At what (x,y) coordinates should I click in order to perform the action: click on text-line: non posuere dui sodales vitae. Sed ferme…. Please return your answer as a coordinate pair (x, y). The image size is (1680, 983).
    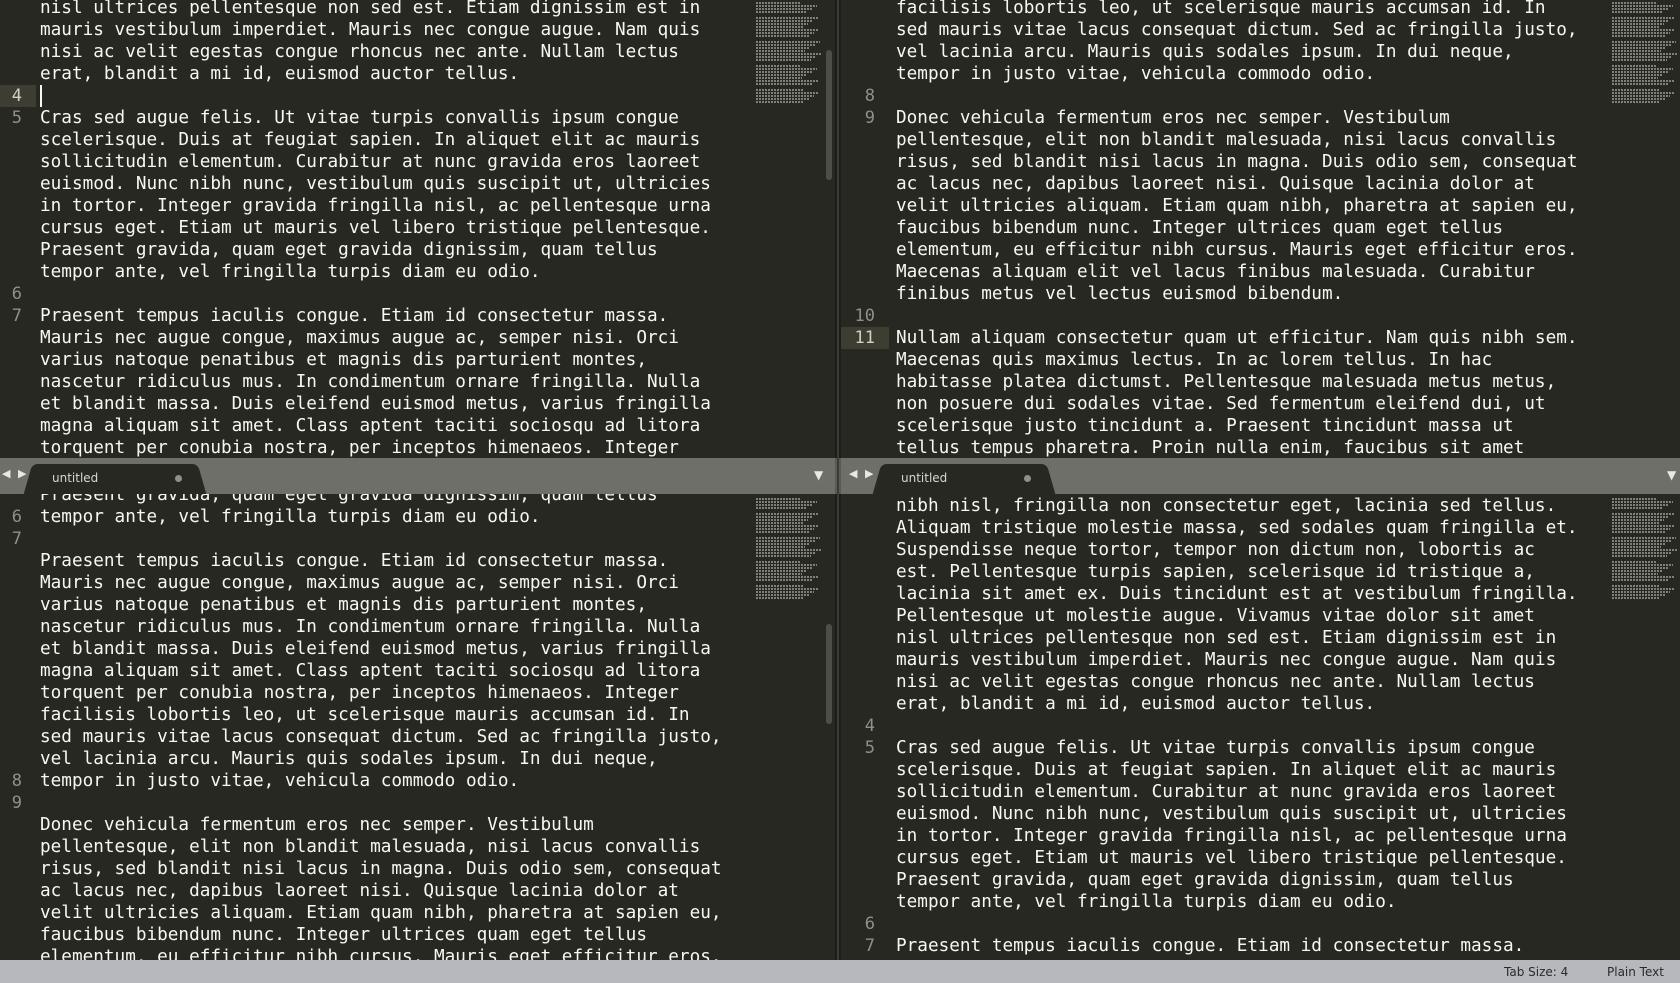
    Looking at the image, I should click on (1221, 404).